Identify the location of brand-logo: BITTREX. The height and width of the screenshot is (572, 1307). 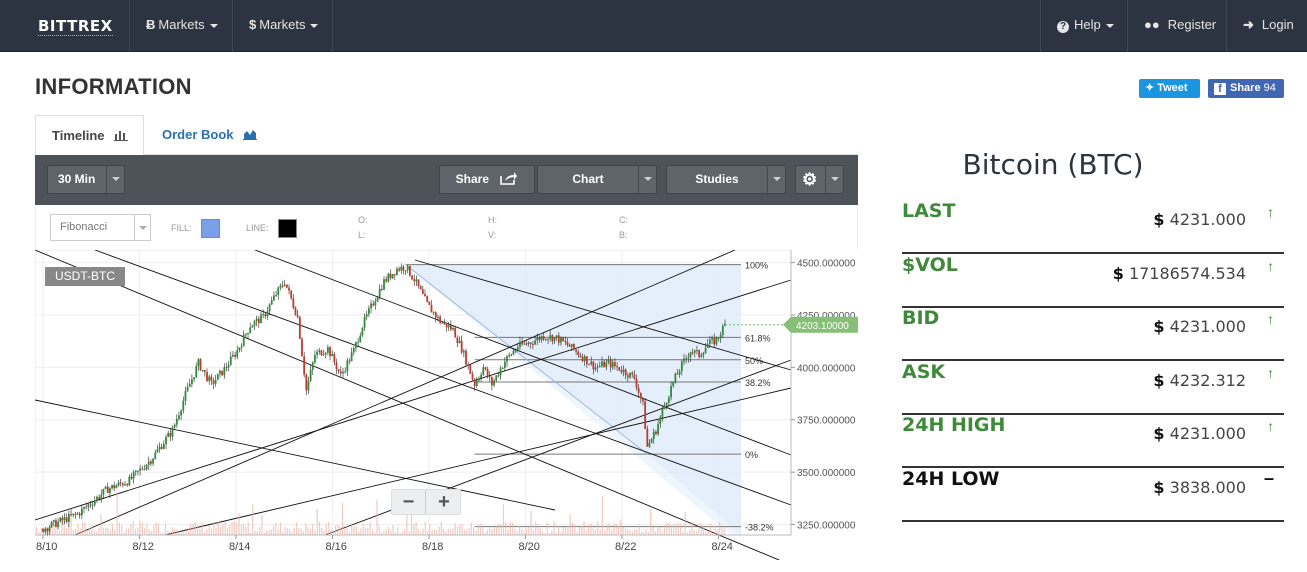
(65, 26).